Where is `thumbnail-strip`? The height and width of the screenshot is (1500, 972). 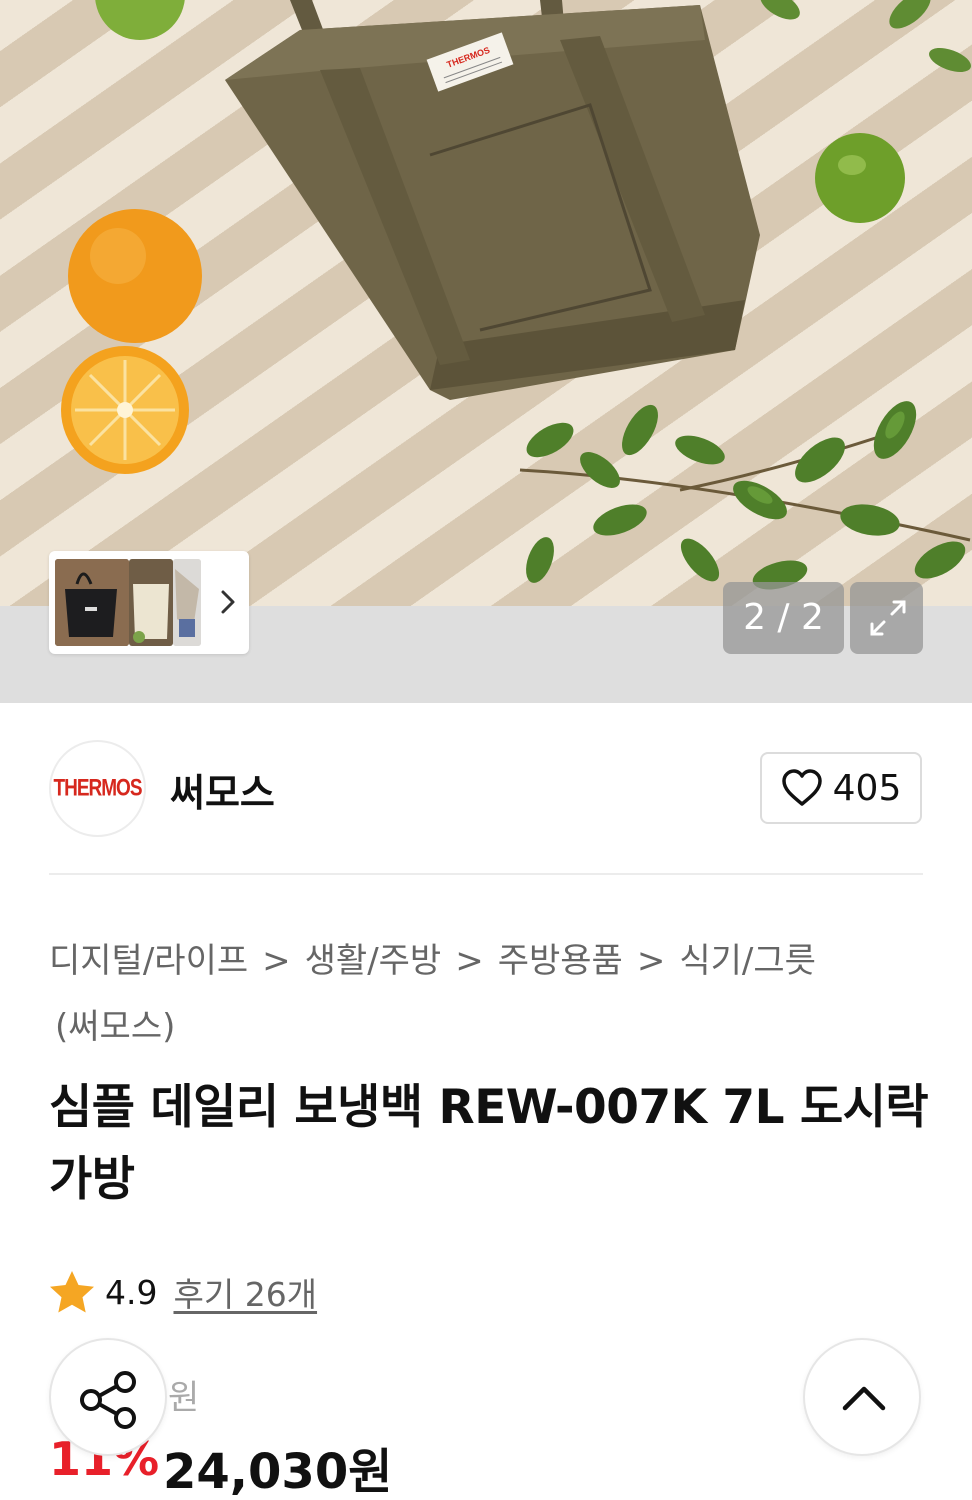
thumbnail-strip is located at coordinates (149, 602).